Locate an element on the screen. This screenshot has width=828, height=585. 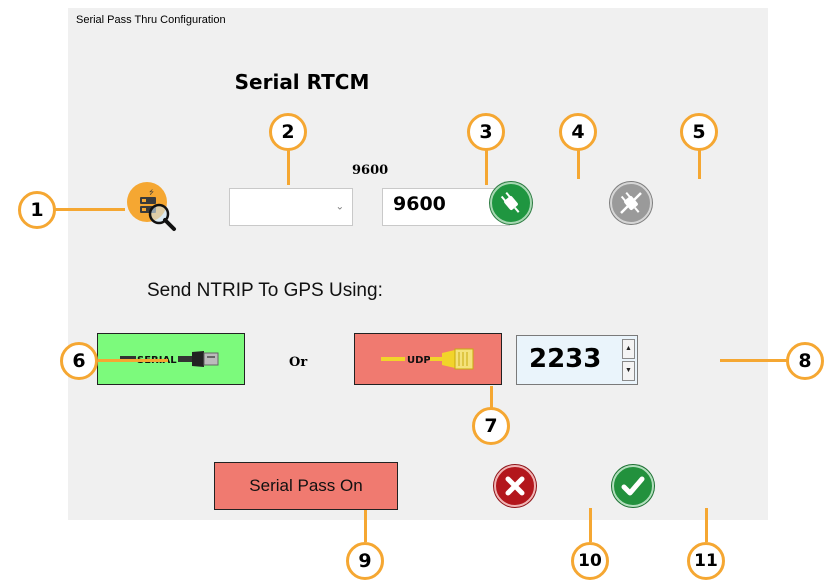
chevron-down-icon: ⌄ is located at coordinates (339, 207).